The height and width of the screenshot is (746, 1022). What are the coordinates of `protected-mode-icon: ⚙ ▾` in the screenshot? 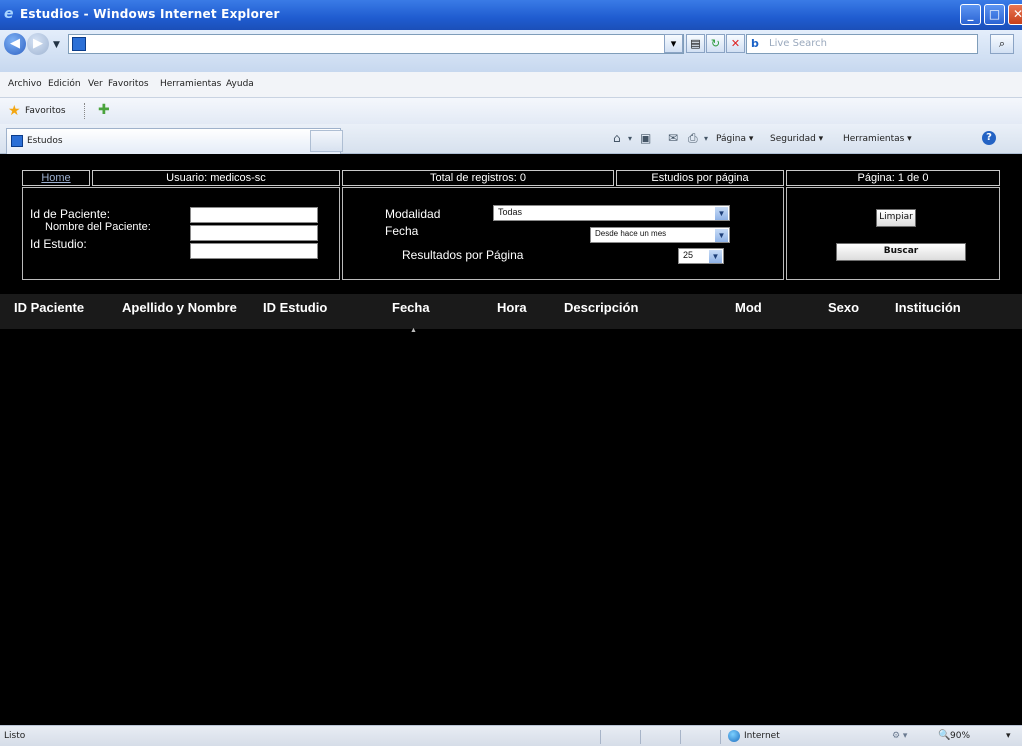 It's located at (899, 736).